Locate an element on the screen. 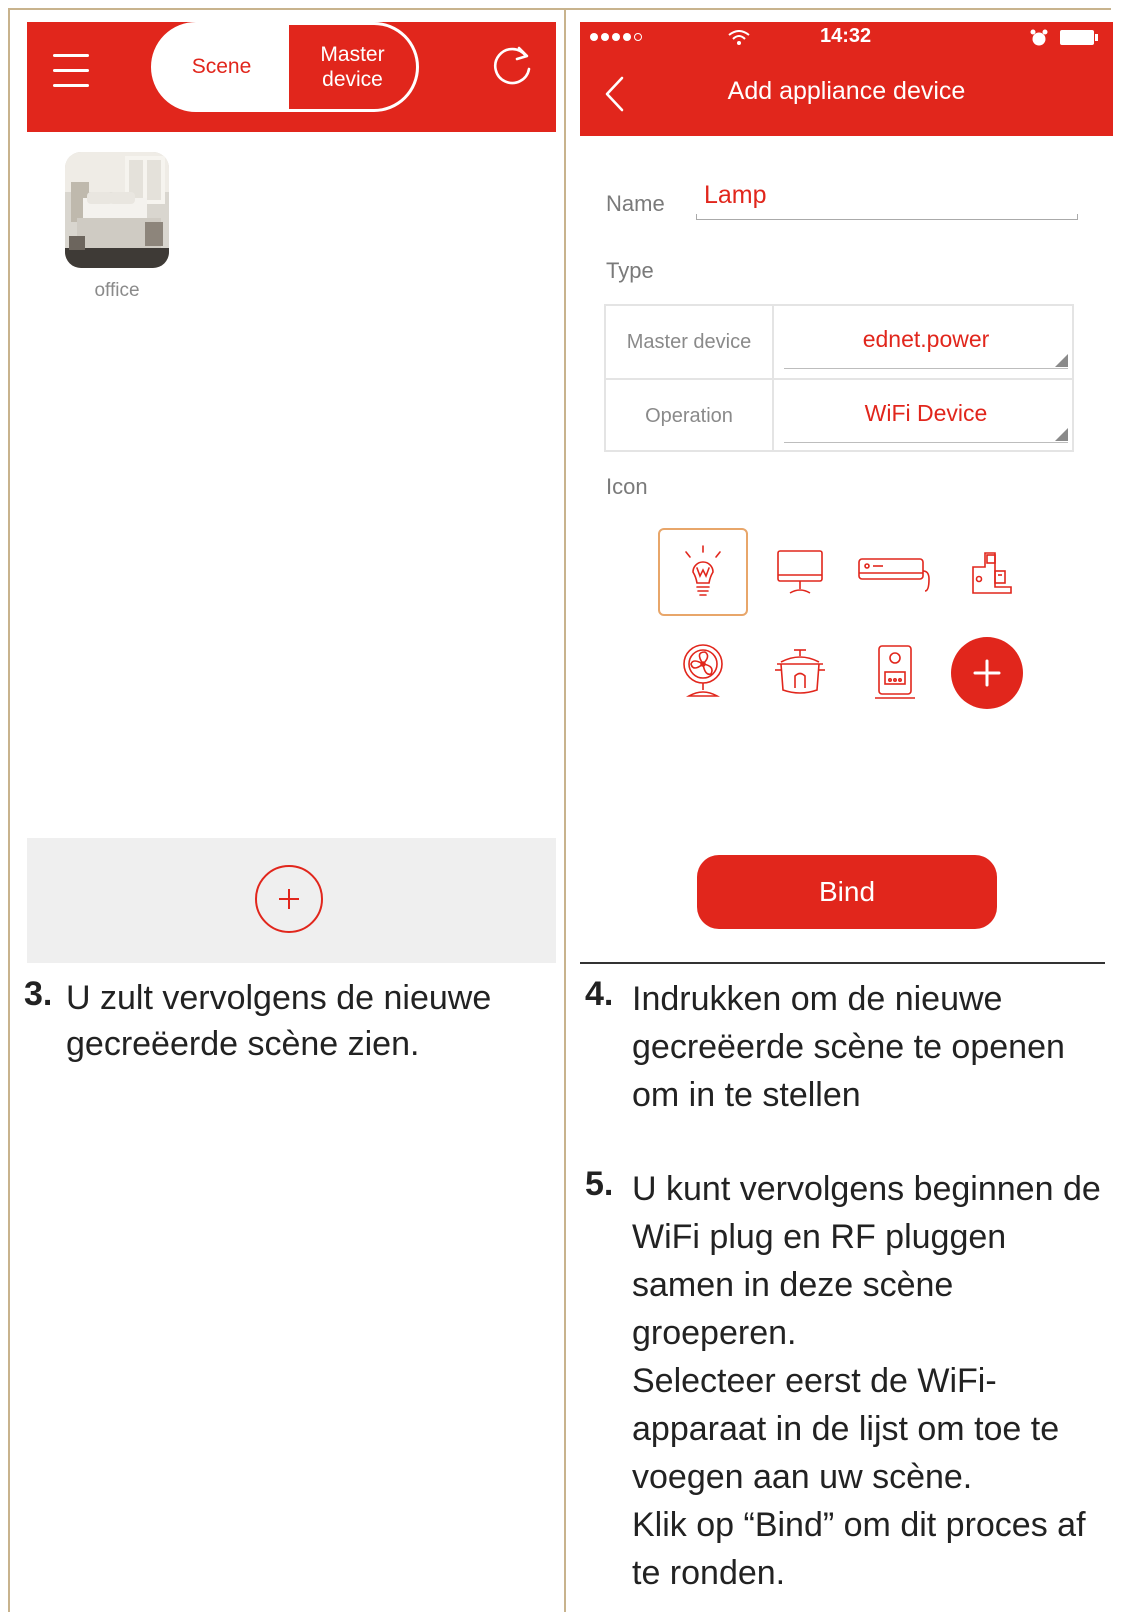 The width and height of the screenshot is (1121, 1612). tab-scene: Scene is located at coordinates (221, 67).